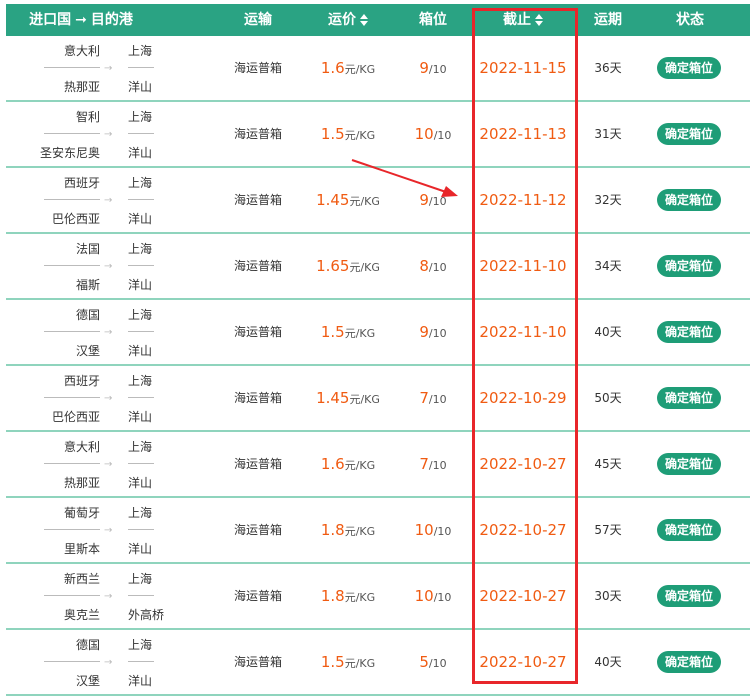  What do you see at coordinates (517, 20) in the screenshot?
I see `header-cutoff: 截止` at bounding box center [517, 20].